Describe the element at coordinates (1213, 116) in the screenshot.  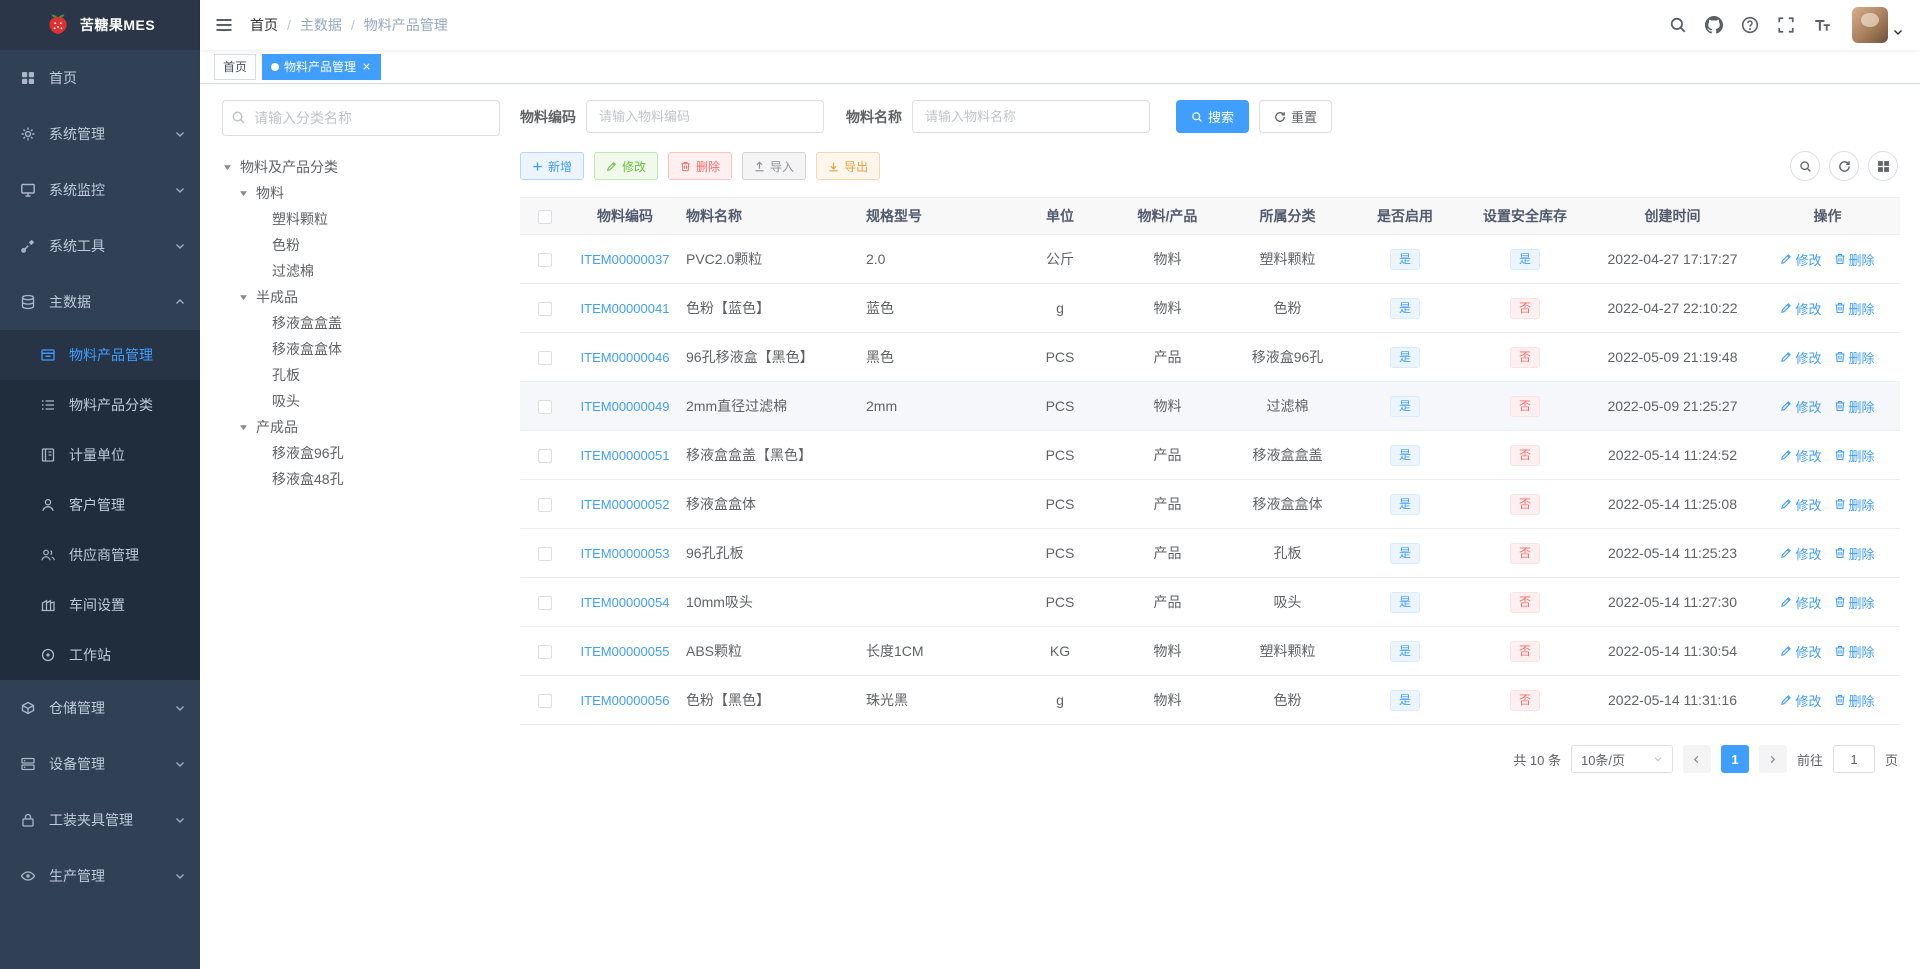
I see `search-button: 搜索` at that location.